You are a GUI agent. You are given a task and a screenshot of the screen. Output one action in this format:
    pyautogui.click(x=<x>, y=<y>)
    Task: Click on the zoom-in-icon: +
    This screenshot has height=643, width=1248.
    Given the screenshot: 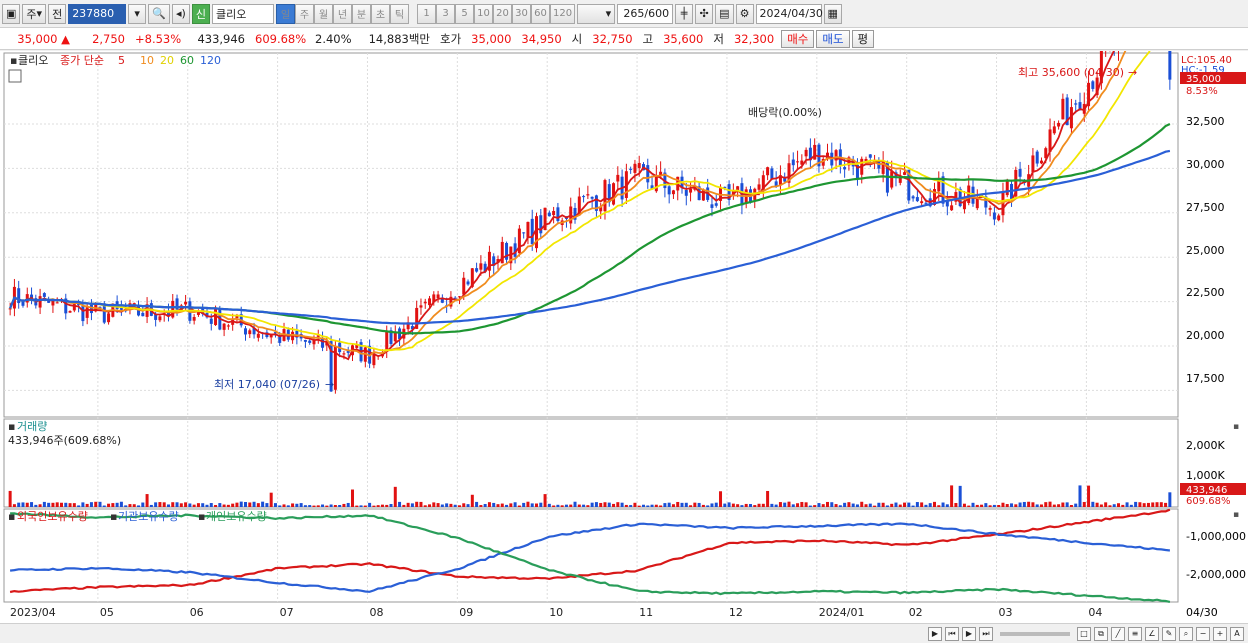 What is the action you would take?
    pyautogui.click(x=1220, y=633)
    